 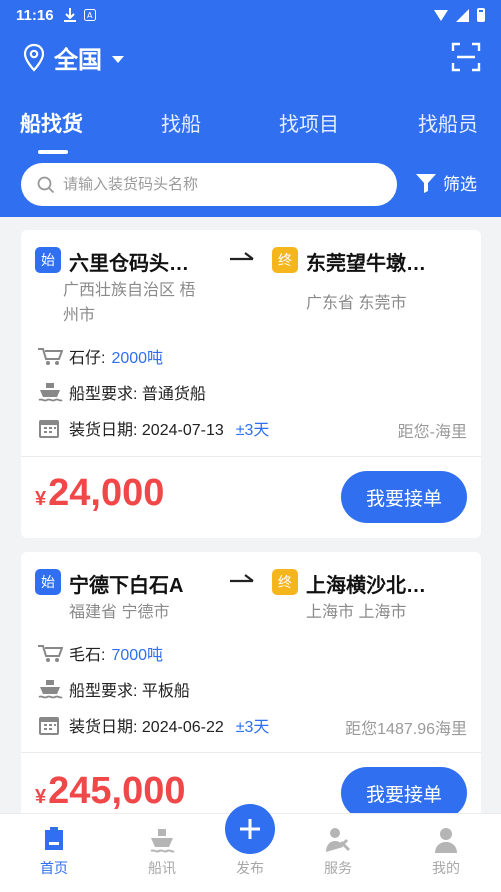 What do you see at coordinates (137, 358) in the screenshot?
I see `cargo-amount: 2000吨` at bounding box center [137, 358].